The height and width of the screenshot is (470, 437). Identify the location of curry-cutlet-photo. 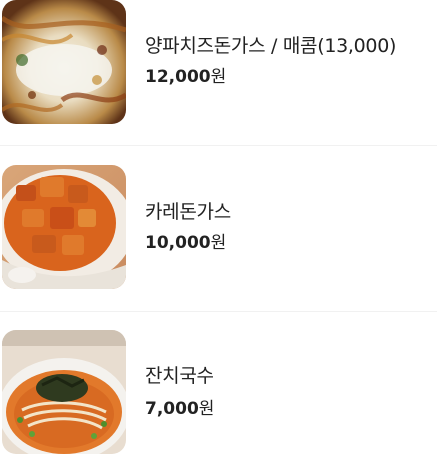
(64, 227).